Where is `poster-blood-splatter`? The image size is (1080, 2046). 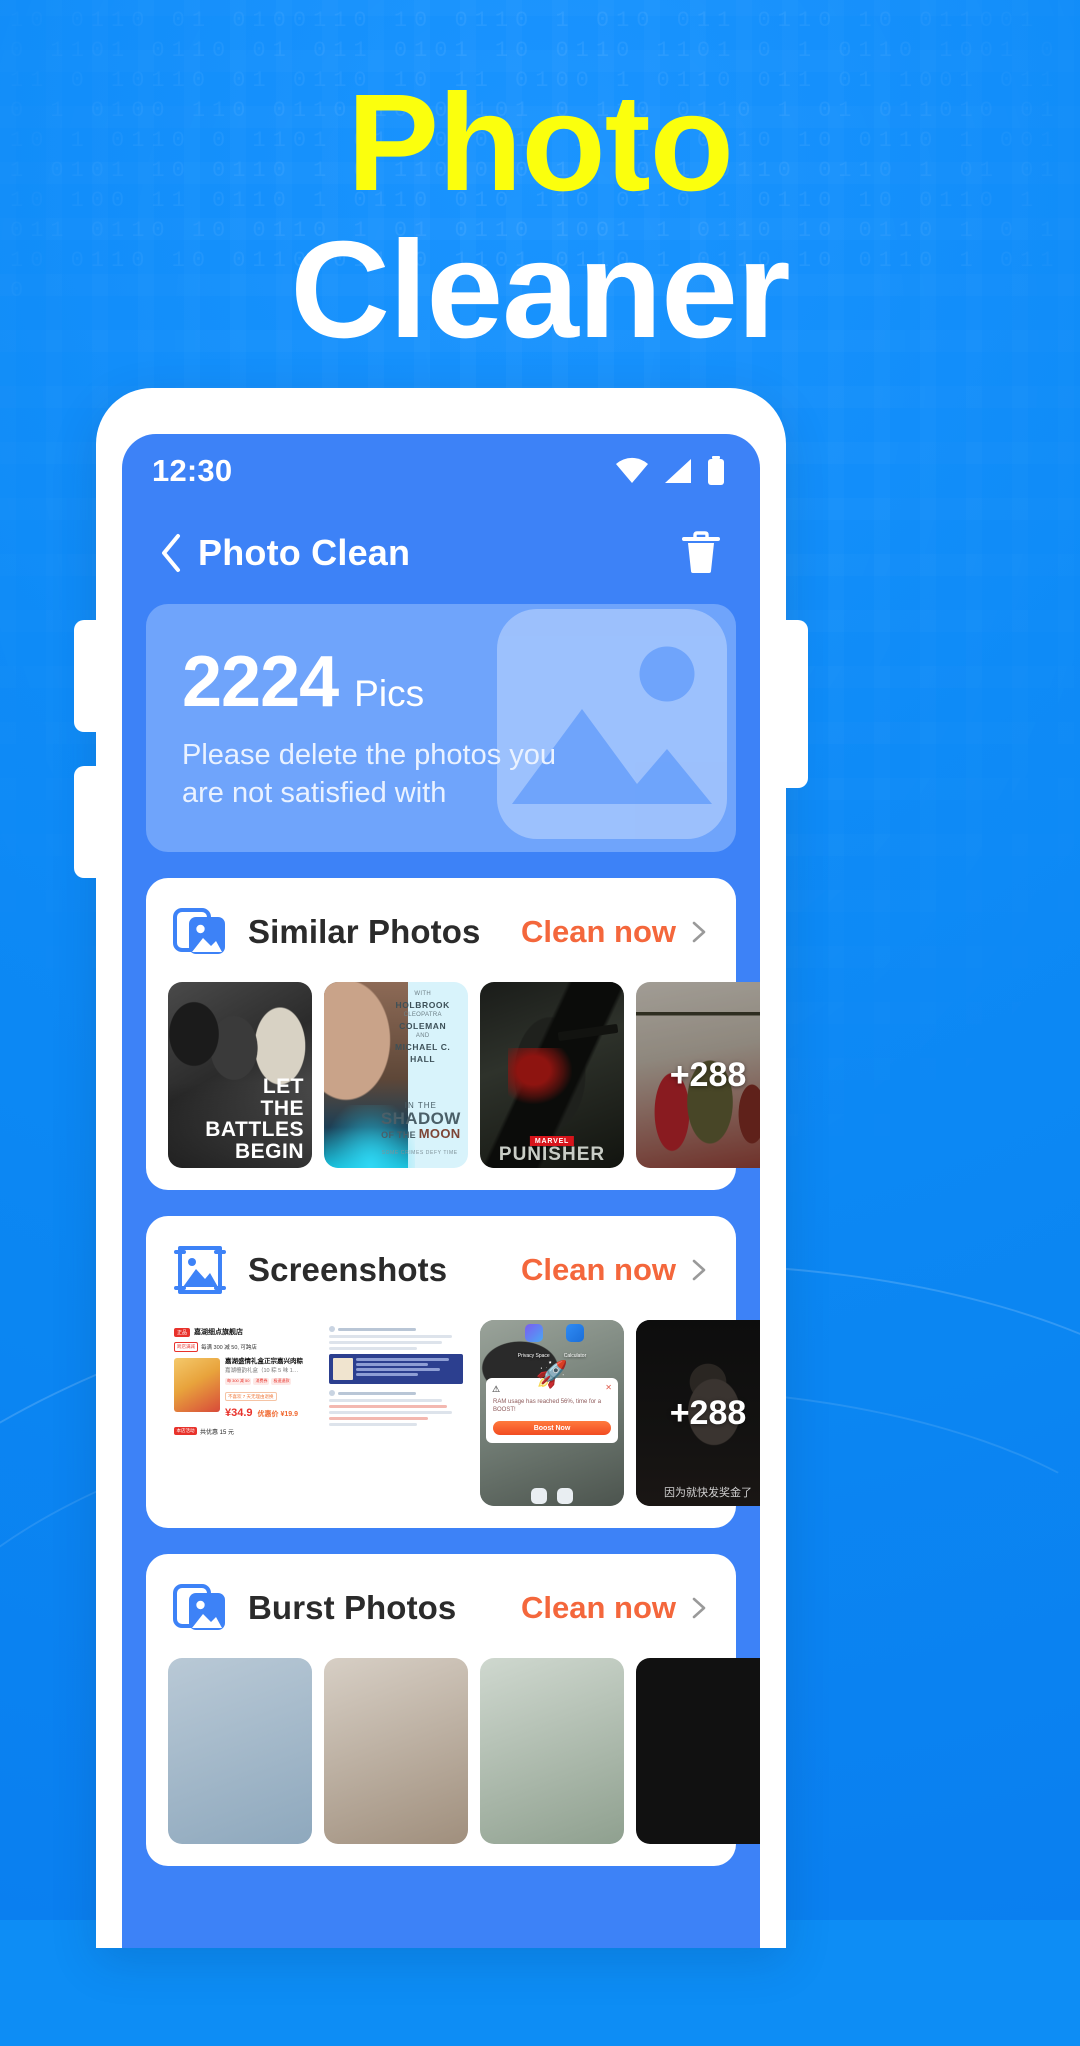
poster-blood-splatter is located at coordinates (540, 1076).